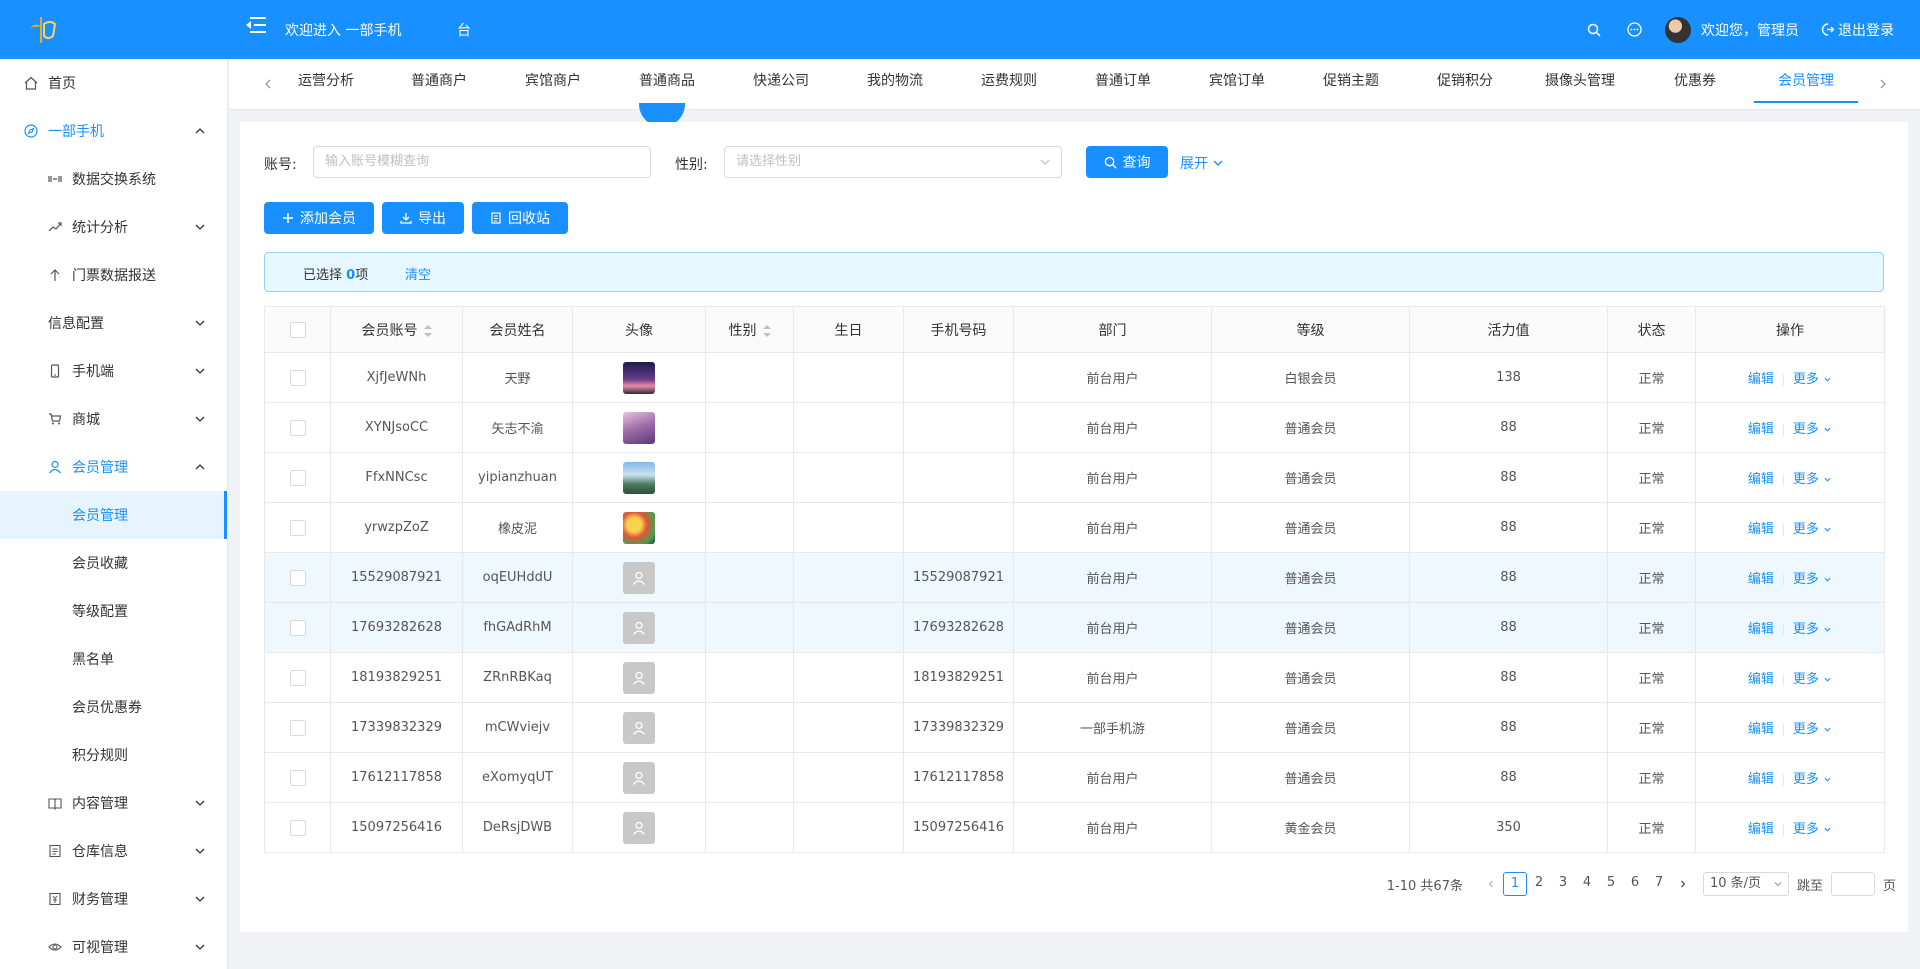  Describe the element at coordinates (439, 81) in the screenshot. I see `tab-normal-merchant: 普通商户` at that location.